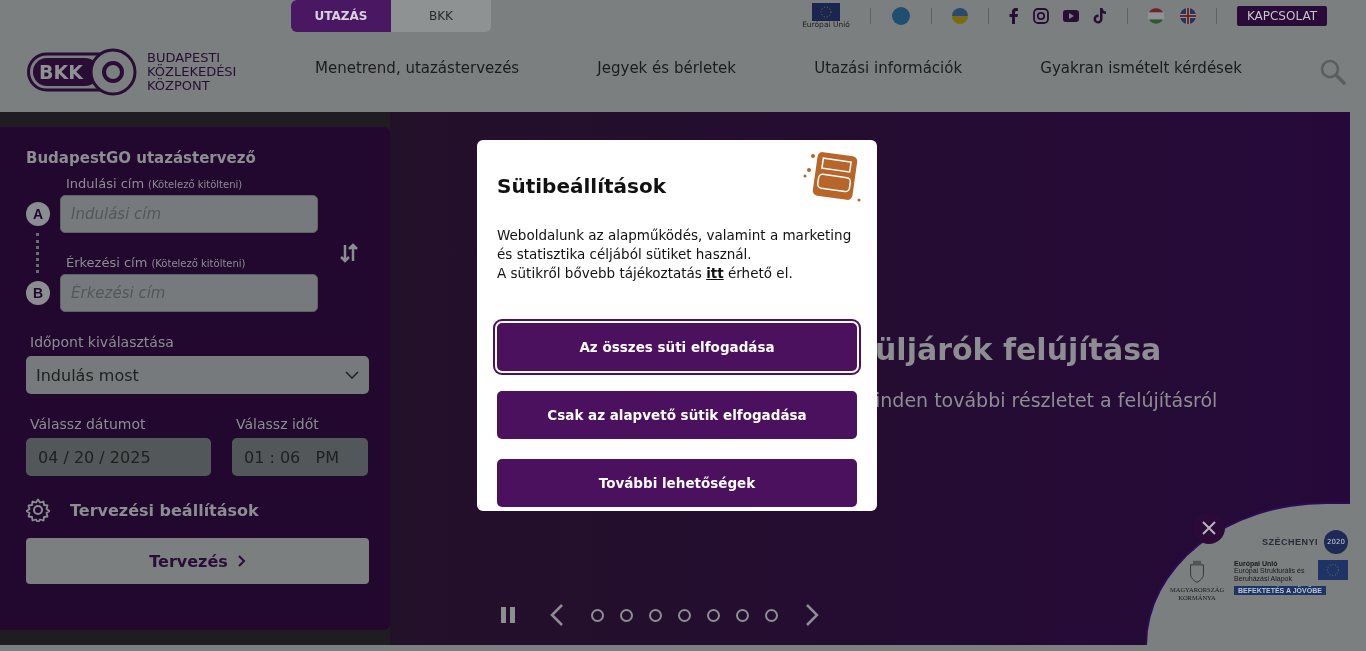 The width and height of the screenshot is (1366, 651). Describe the element at coordinates (278, 424) in the screenshot. I see `field-label: Válassz időt` at that location.